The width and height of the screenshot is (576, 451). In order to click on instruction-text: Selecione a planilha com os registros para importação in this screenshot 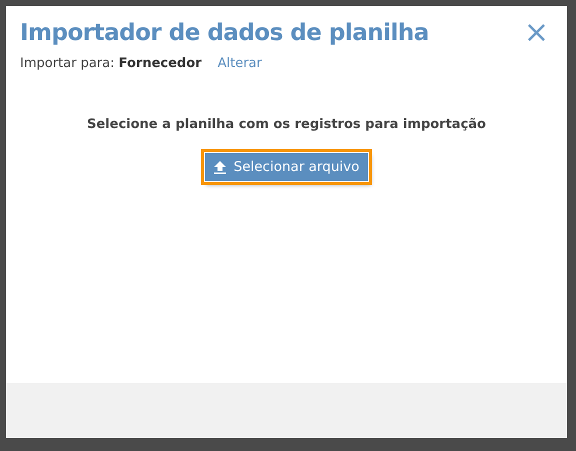, I will do `click(286, 124)`.